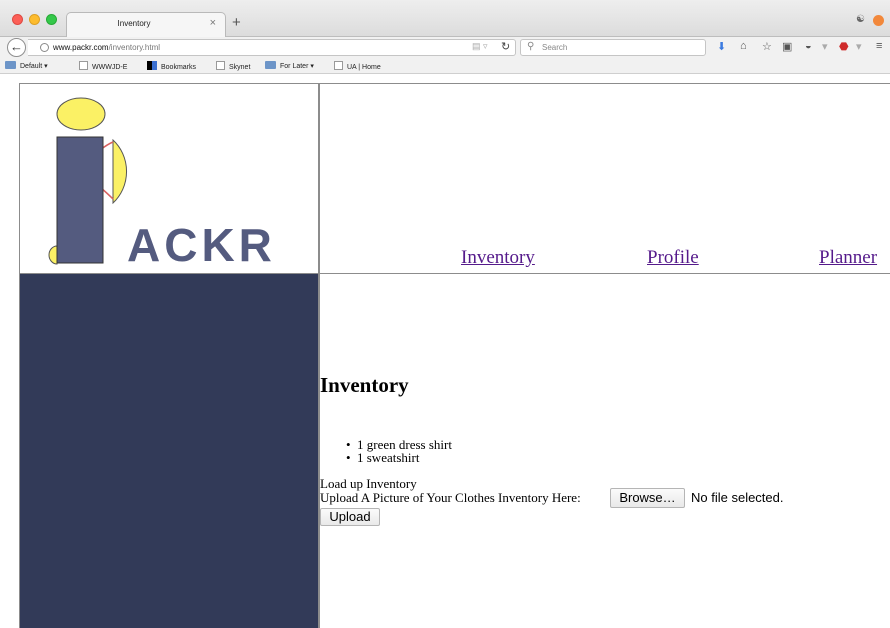 This screenshot has height=628, width=890. What do you see at coordinates (844, 46) in the screenshot?
I see `adblock-icon: ⬣` at bounding box center [844, 46].